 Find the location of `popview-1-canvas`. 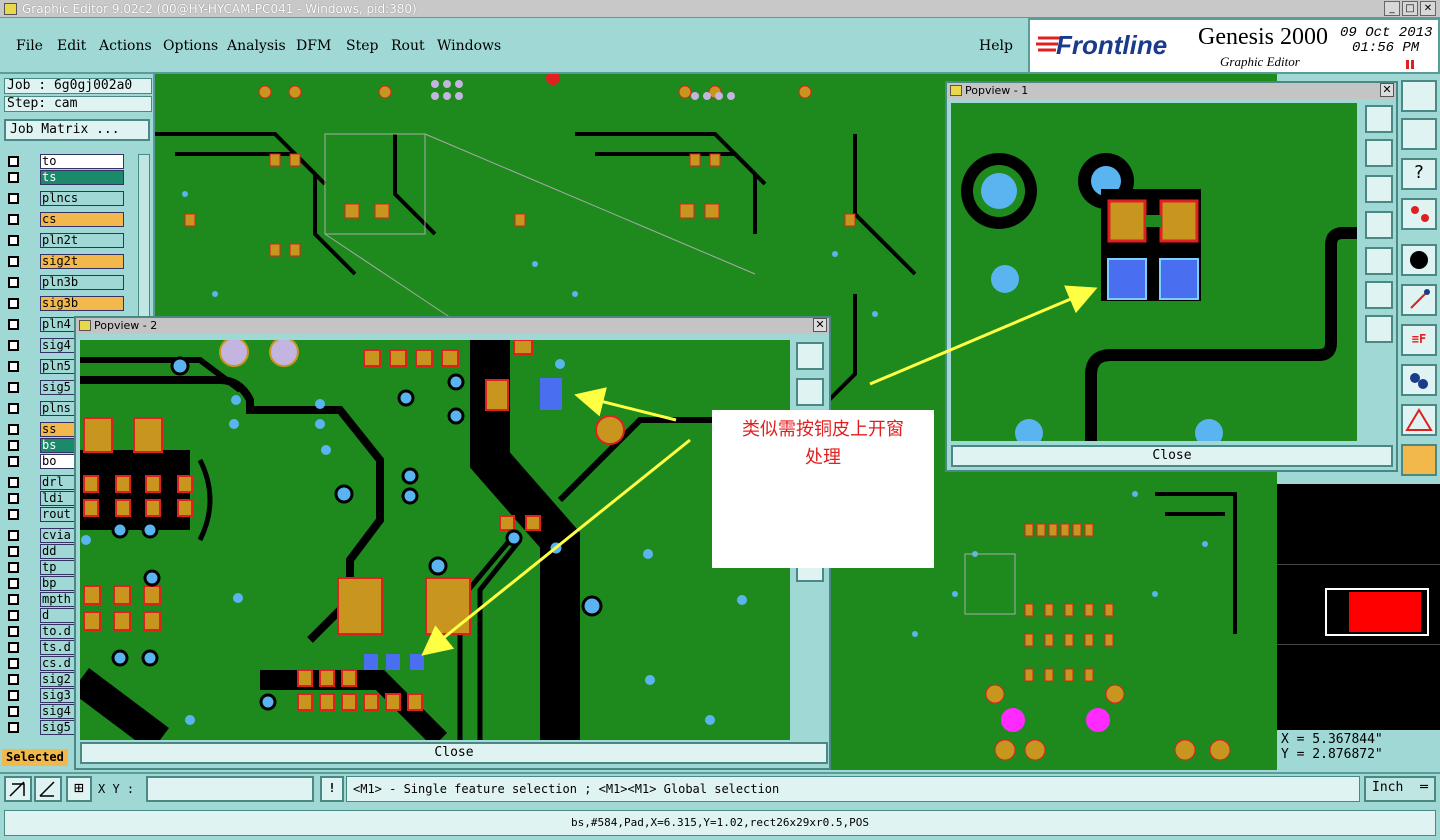

popview-1-canvas is located at coordinates (1154, 272).